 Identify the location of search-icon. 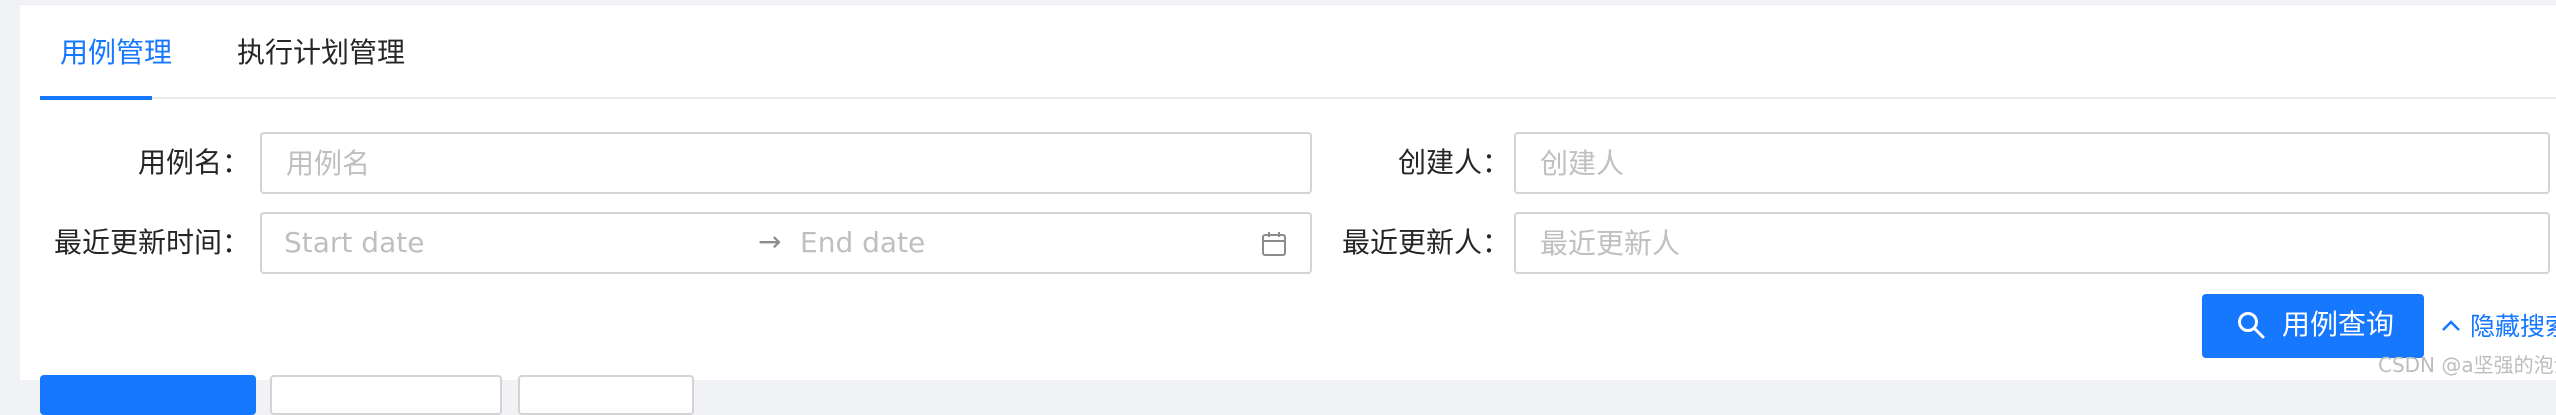
(2251, 325).